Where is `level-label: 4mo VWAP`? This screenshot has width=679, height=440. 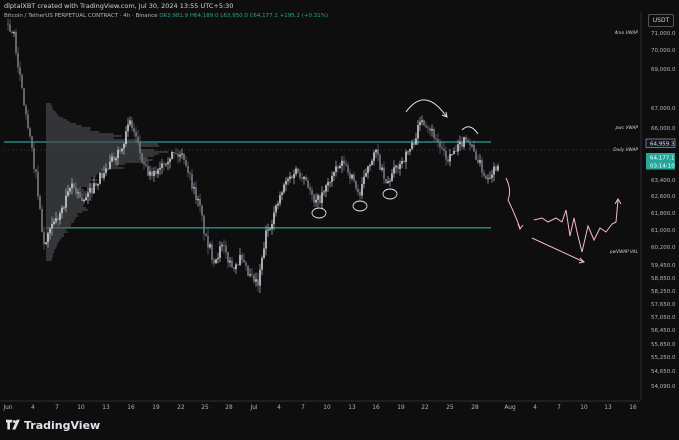 level-label: 4mo VWAP is located at coordinates (627, 33).